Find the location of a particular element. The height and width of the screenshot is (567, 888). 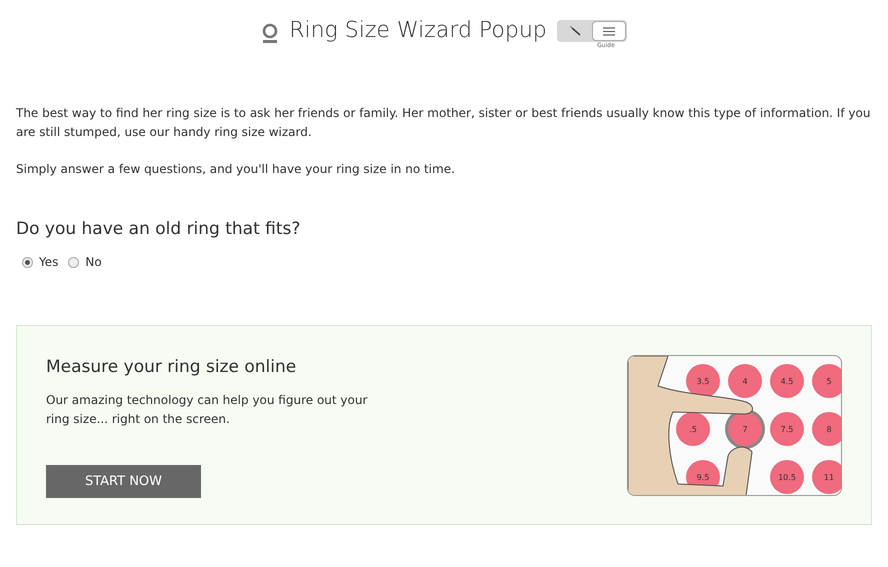

list-view-button is located at coordinates (609, 31).